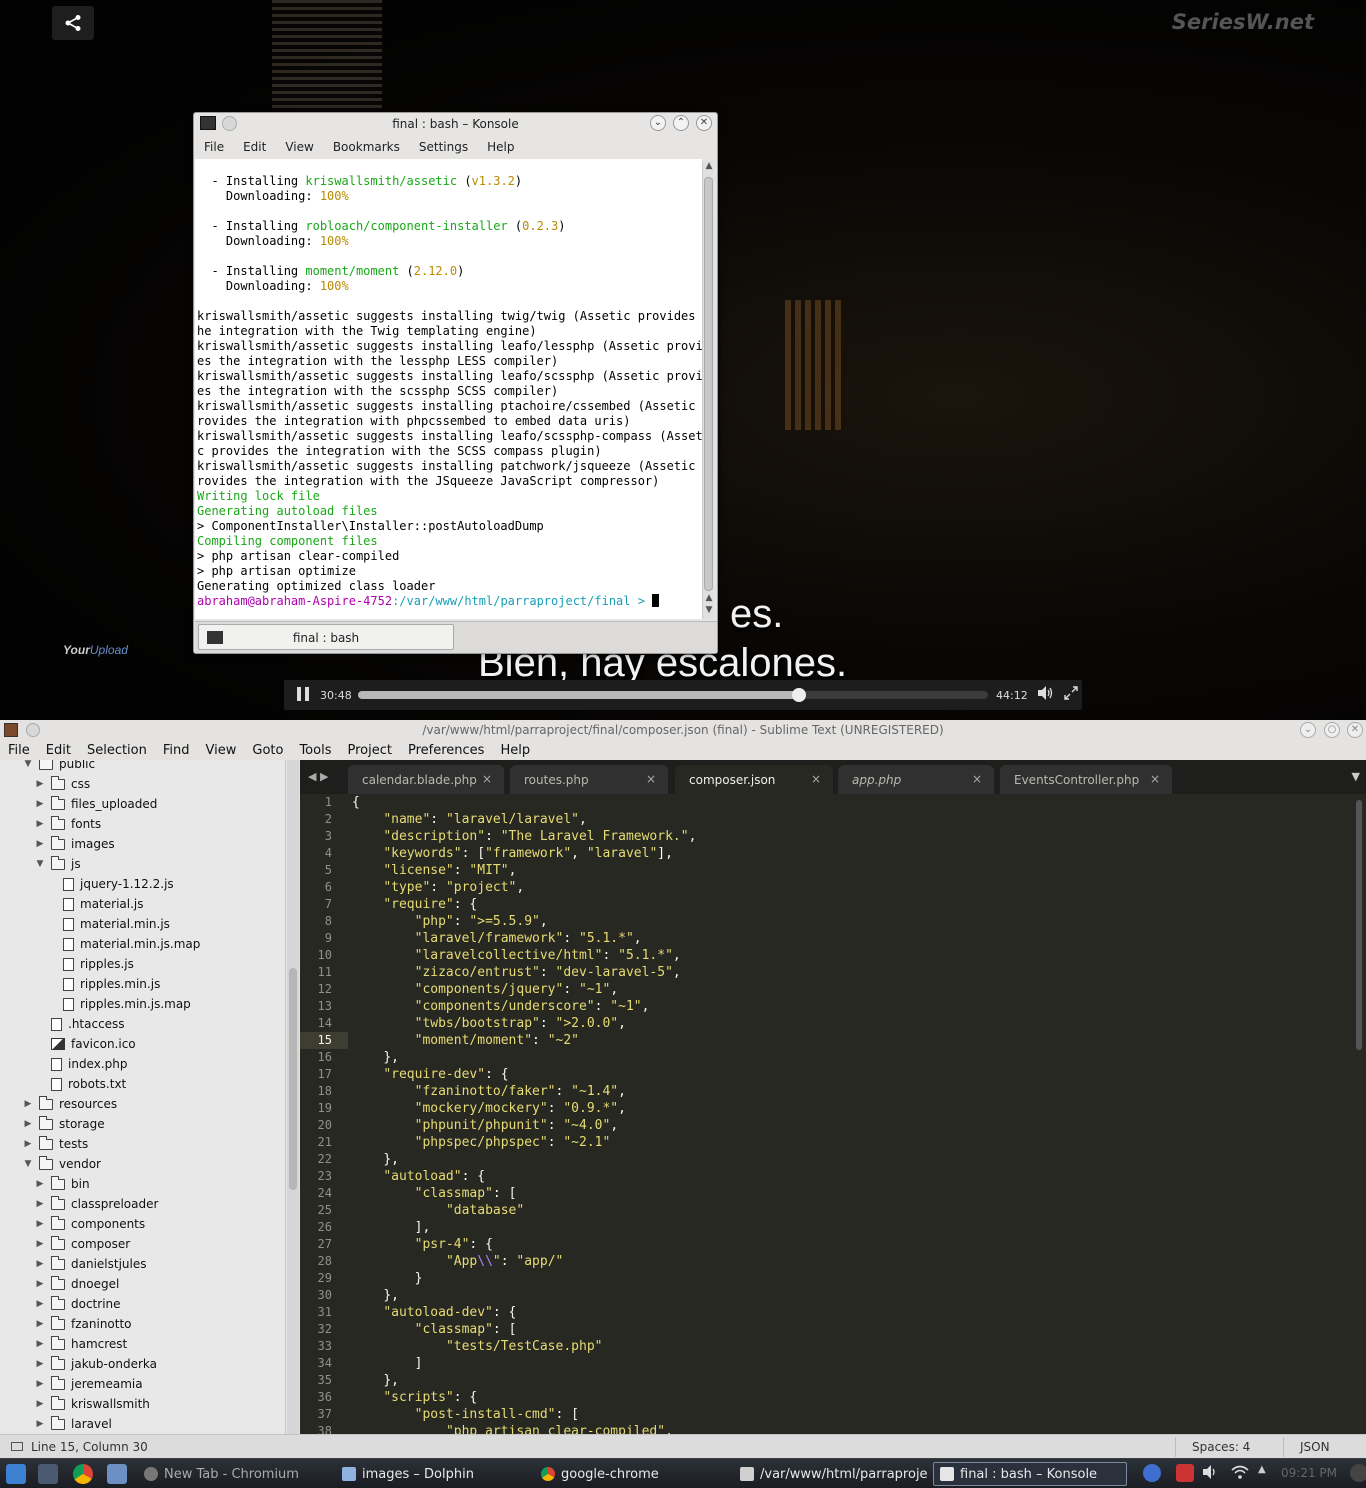  Describe the element at coordinates (1356, 776) in the screenshot. I see `tab-list-dropdown-icon: ▼` at that location.